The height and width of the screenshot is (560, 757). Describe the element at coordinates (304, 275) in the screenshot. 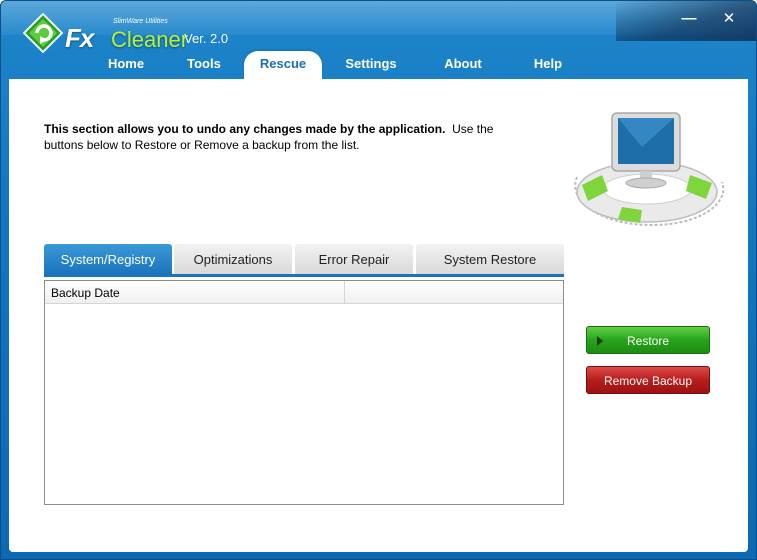

I see `tab-underline` at that location.